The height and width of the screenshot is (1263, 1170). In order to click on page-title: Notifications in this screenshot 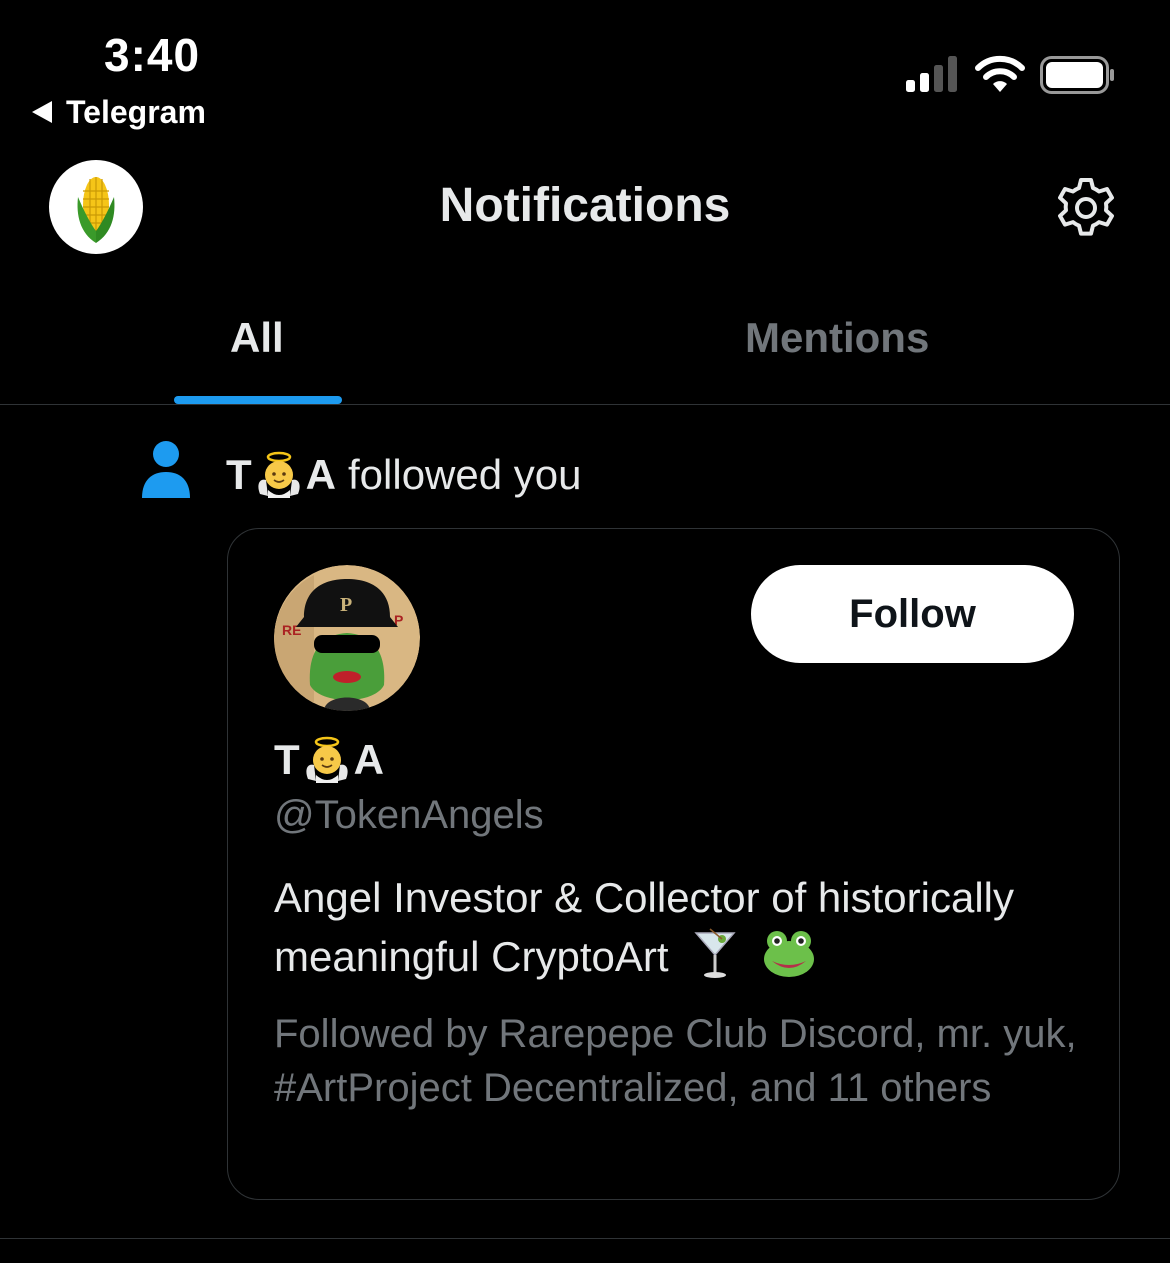, I will do `click(585, 205)`.